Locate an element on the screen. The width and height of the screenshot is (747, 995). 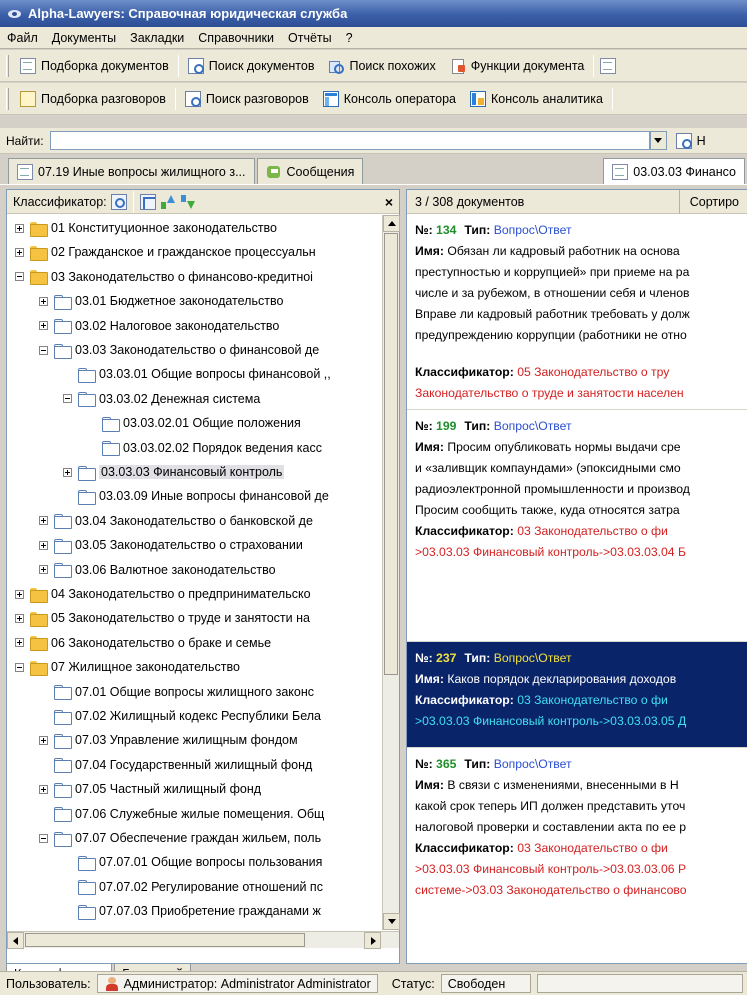
tree-item: 03.05 Законодательство о страховании is located at coordinates (171, 545).